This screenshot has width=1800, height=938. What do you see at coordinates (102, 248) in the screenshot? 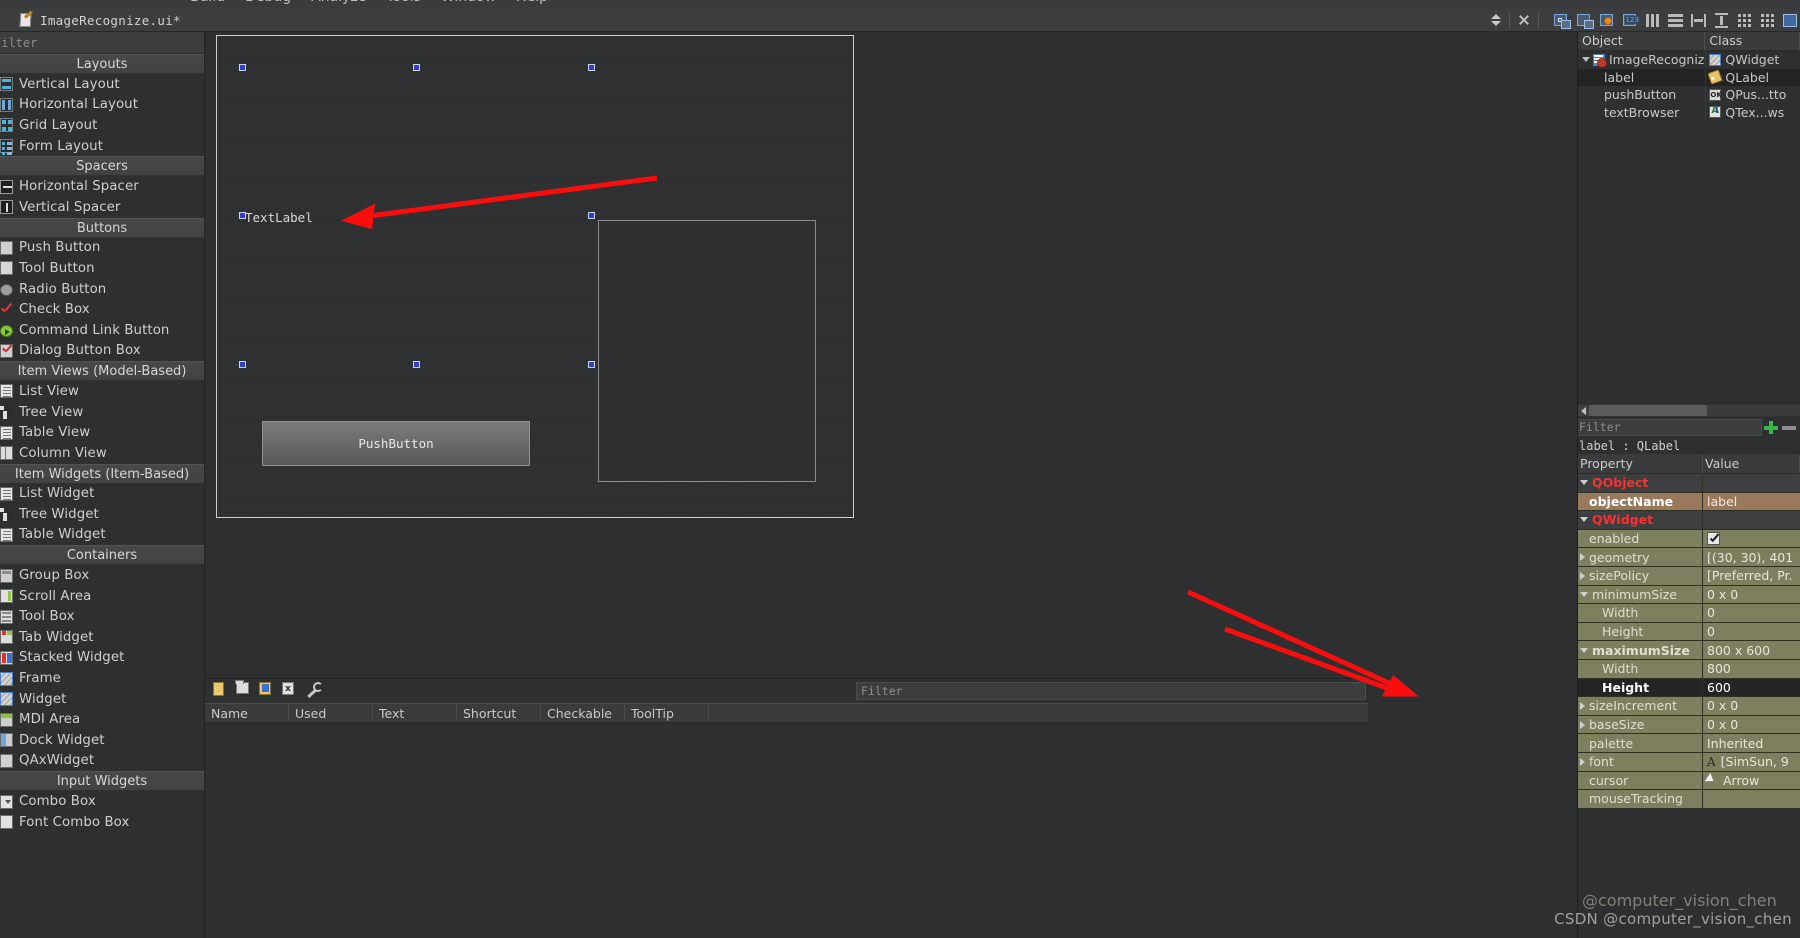
I see `widget-item-push-button: Push Button` at bounding box center [102, 248].